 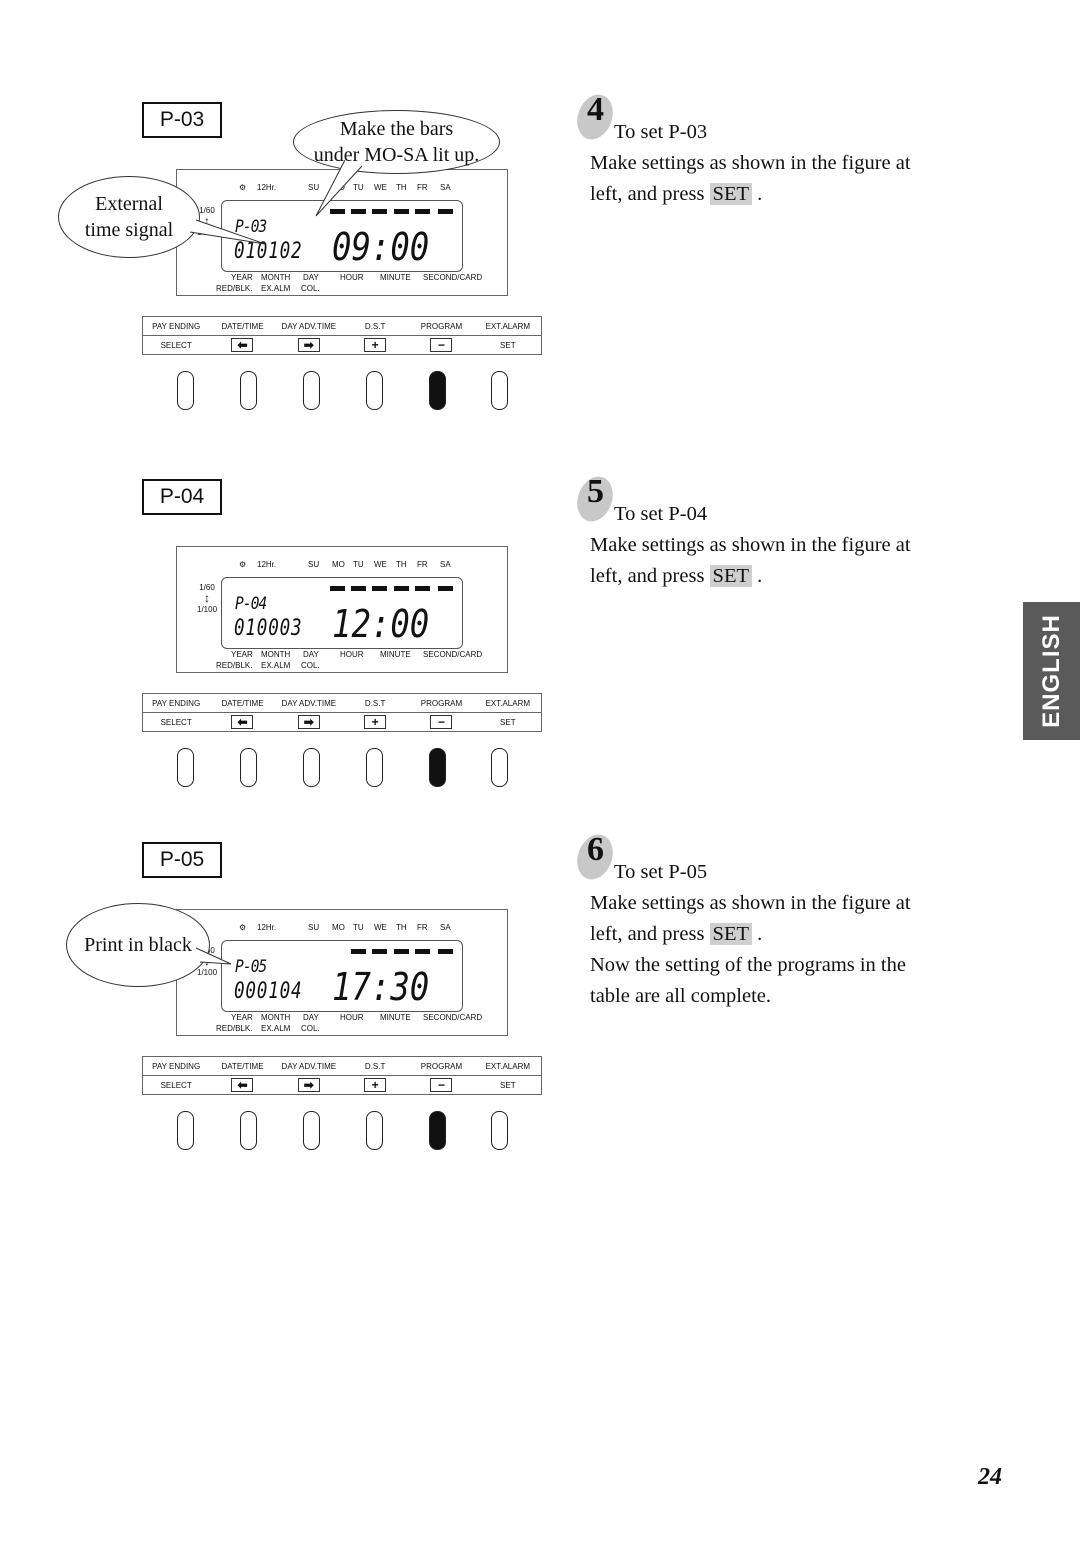 What do you see at coordinates (276, 562) in the screenshot?
I see `callout-pointers` at bounding box center [276, 562].